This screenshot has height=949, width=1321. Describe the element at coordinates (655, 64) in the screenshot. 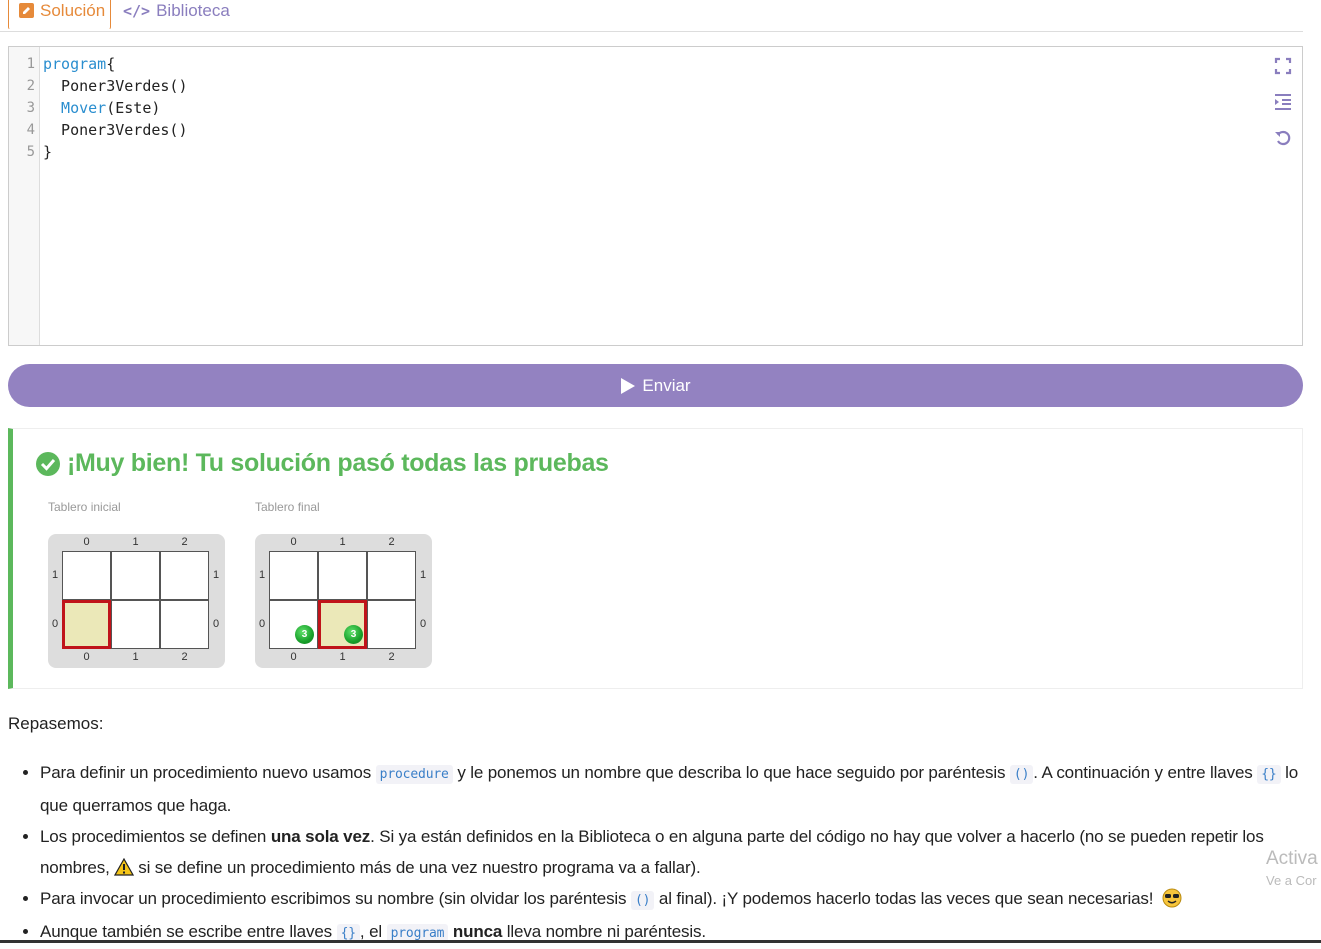

I see `code-line: 1 program{` at that location.